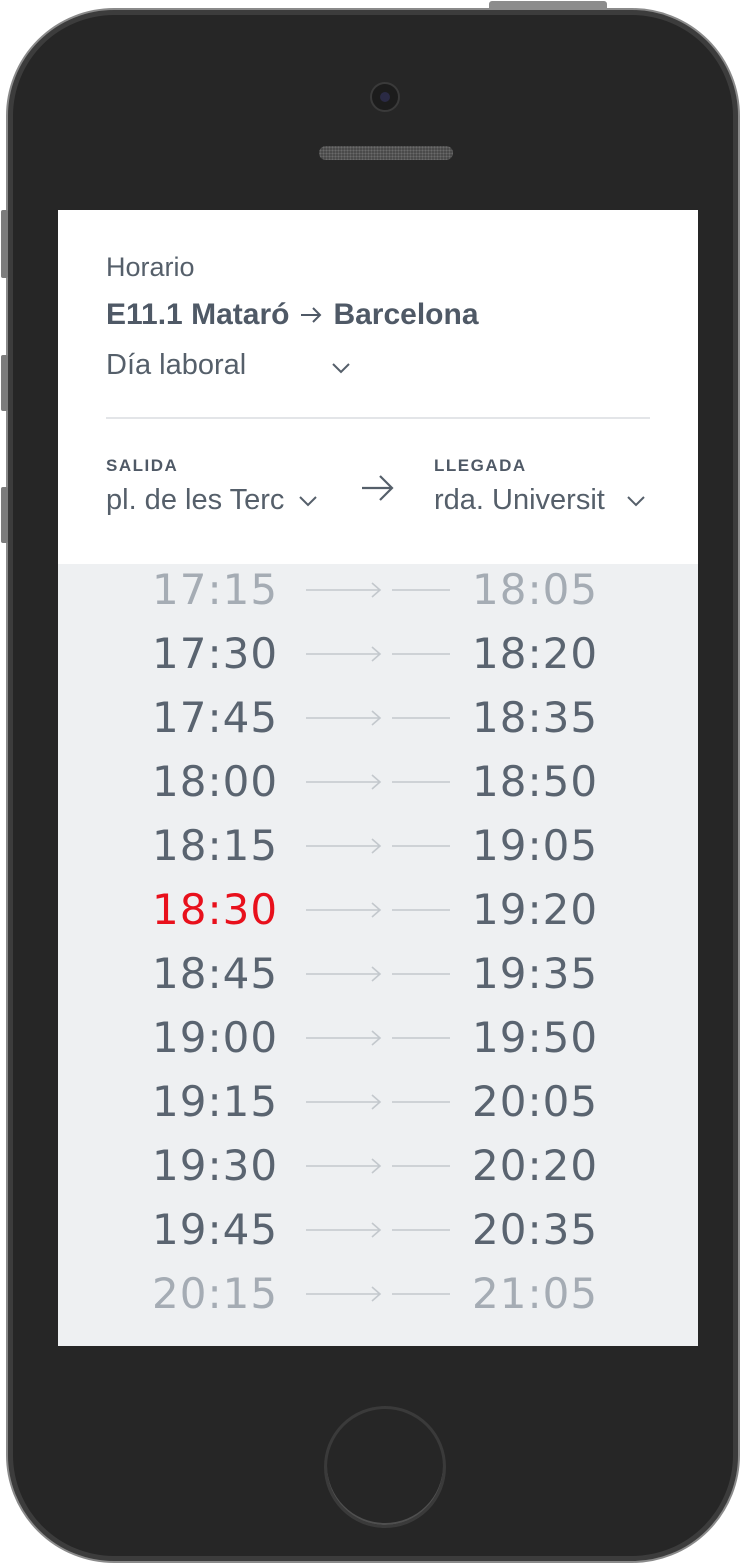 The width and height of the screenshot is (748, 1568). Describe the element at coordinates (240, 314) in the screenshot. I see `route-origin: Mataró` at that location.